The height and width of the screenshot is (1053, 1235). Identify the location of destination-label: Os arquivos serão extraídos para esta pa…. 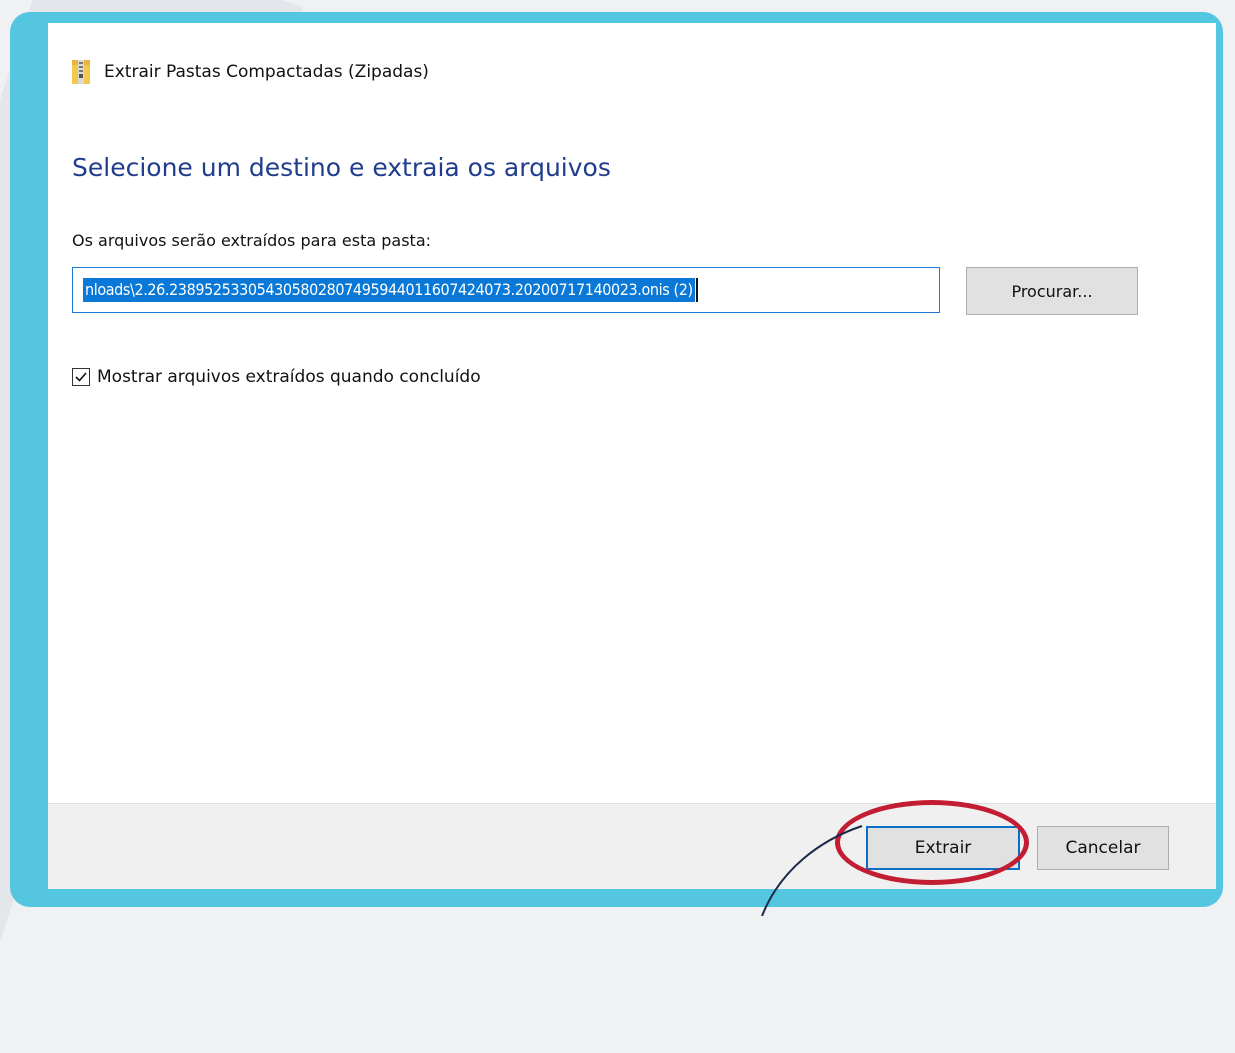
(252, 240).